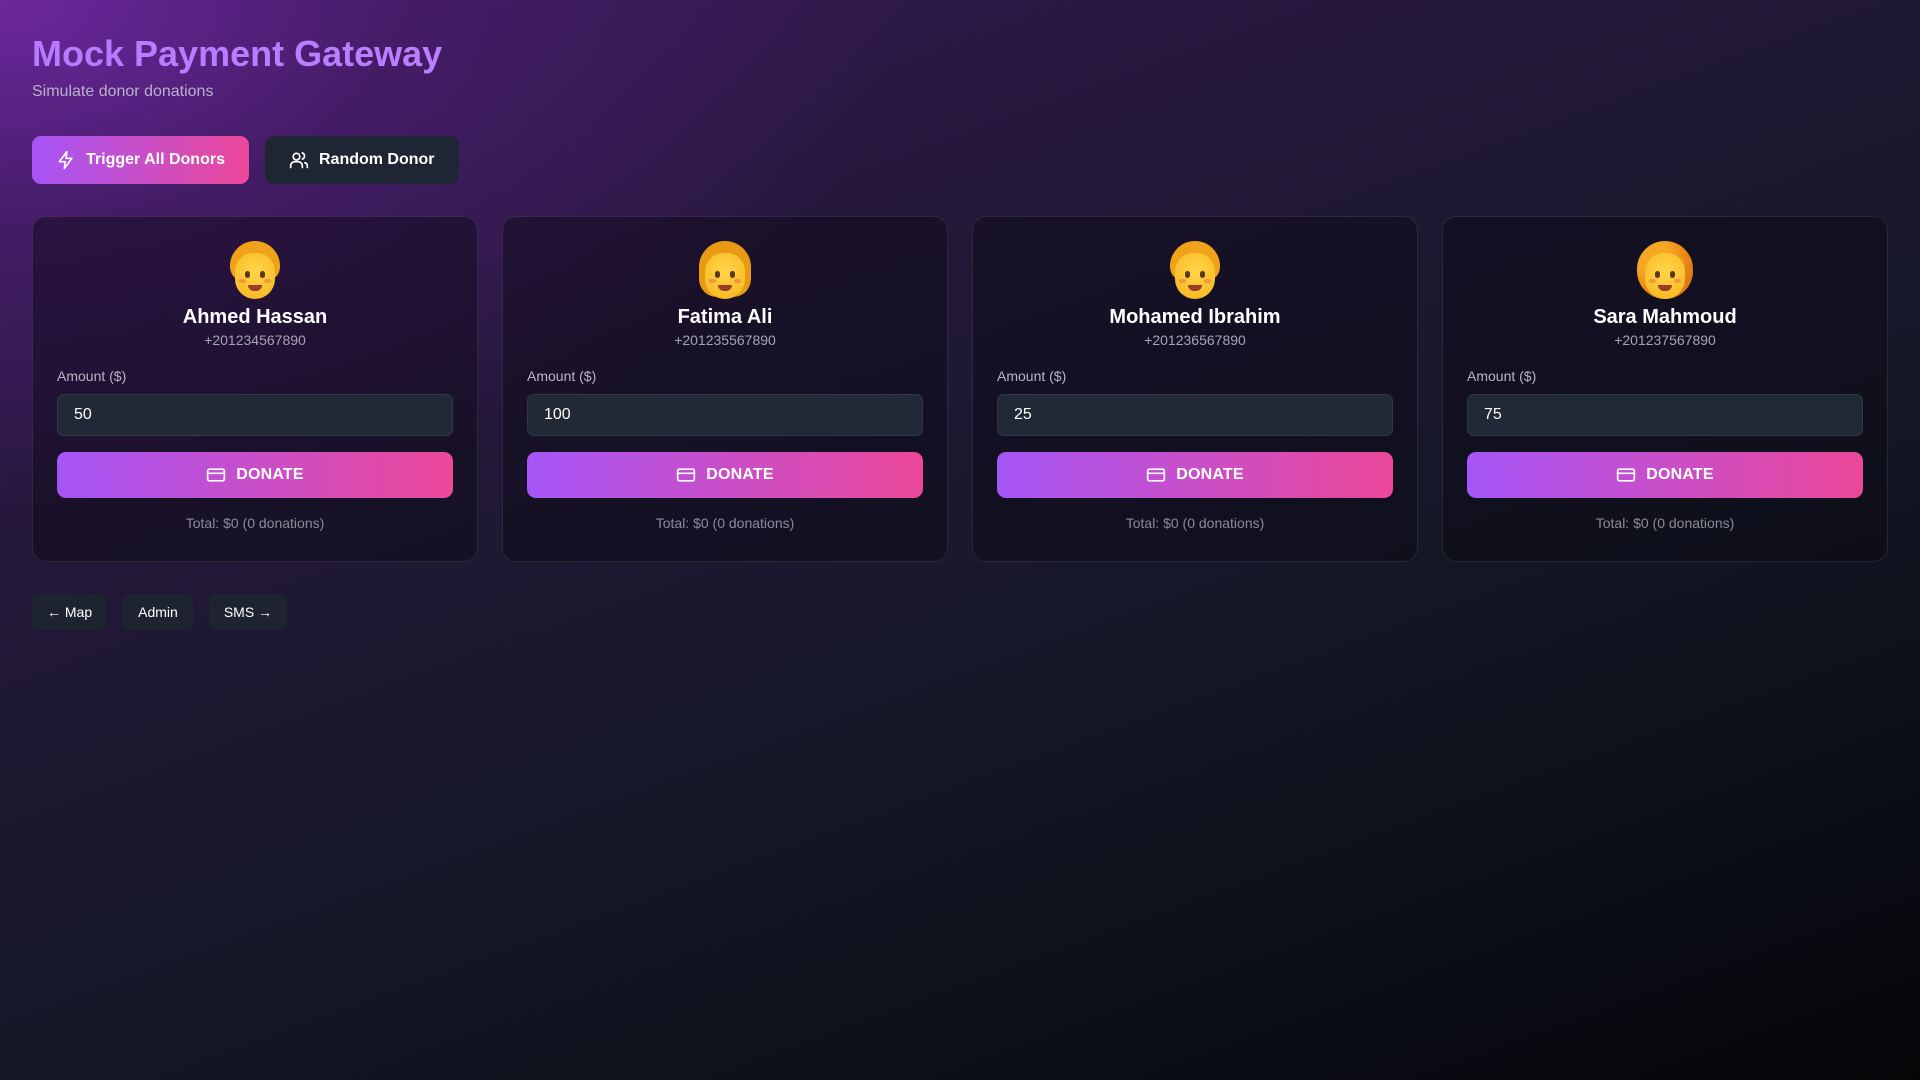 The image size is (1920, 1080). What do you see at coordinates (70, 612) in the screenshot?
I see `map-link: ← Map` at bounding box center [70, 612].